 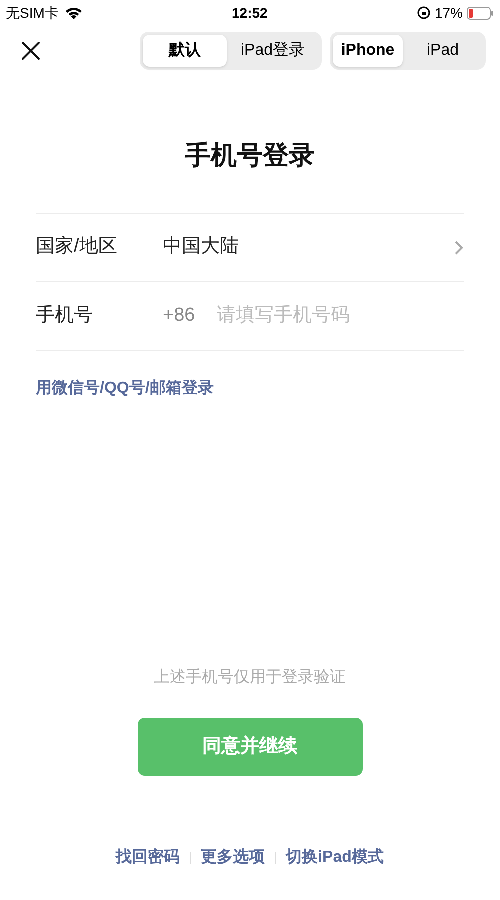 What do you see at coordinates (335, 858) in the screenshot?
I see `footer-link: 切换iPad模式` at bounding box center [335, 858].